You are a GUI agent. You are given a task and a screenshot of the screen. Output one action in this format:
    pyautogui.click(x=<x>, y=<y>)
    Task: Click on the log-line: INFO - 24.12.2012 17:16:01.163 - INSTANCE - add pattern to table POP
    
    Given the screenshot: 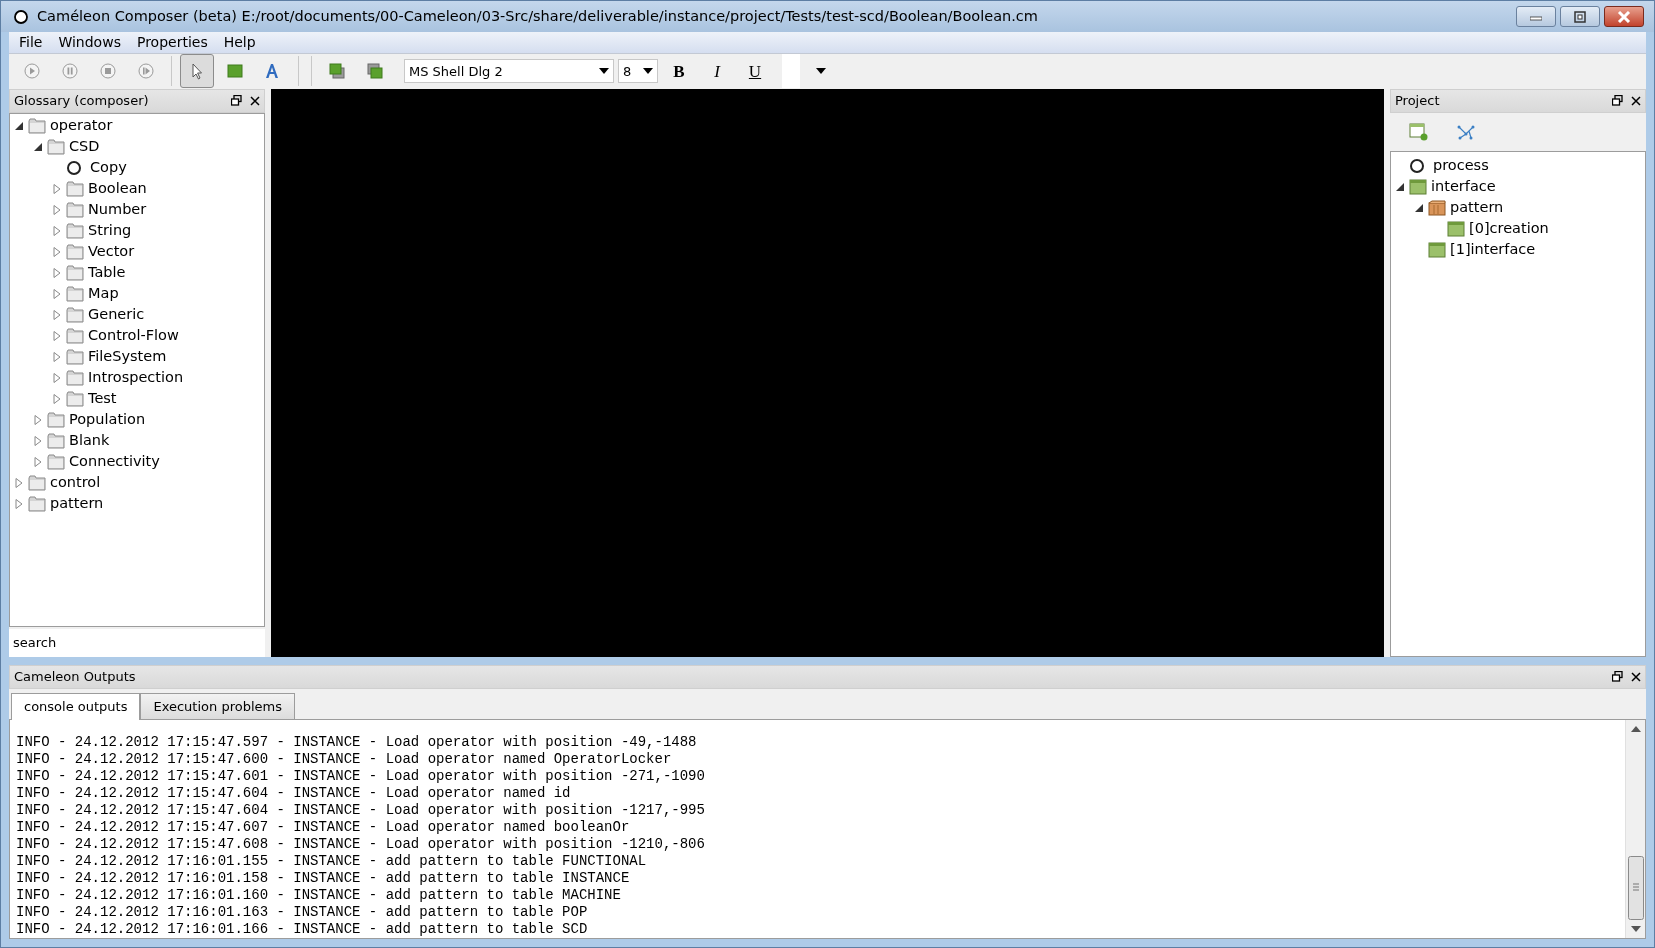 What is the action you would take?
    pyautogui.click(x=302, y=912)
    